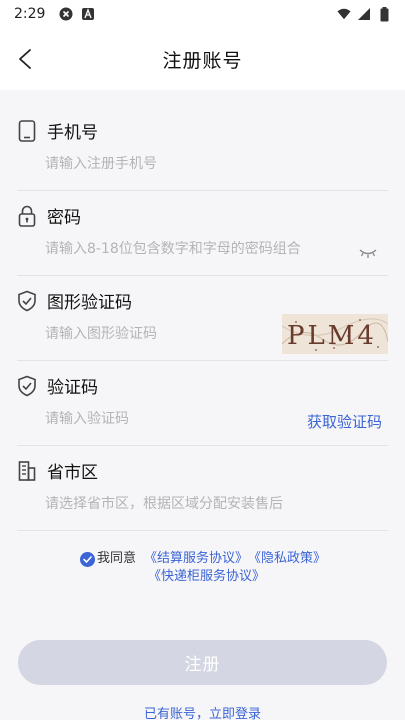  Describe the element at coordinates (206, 576) in the screenshot. I see `locker-agreement-link: 《快递柜服务协议》` at that location.